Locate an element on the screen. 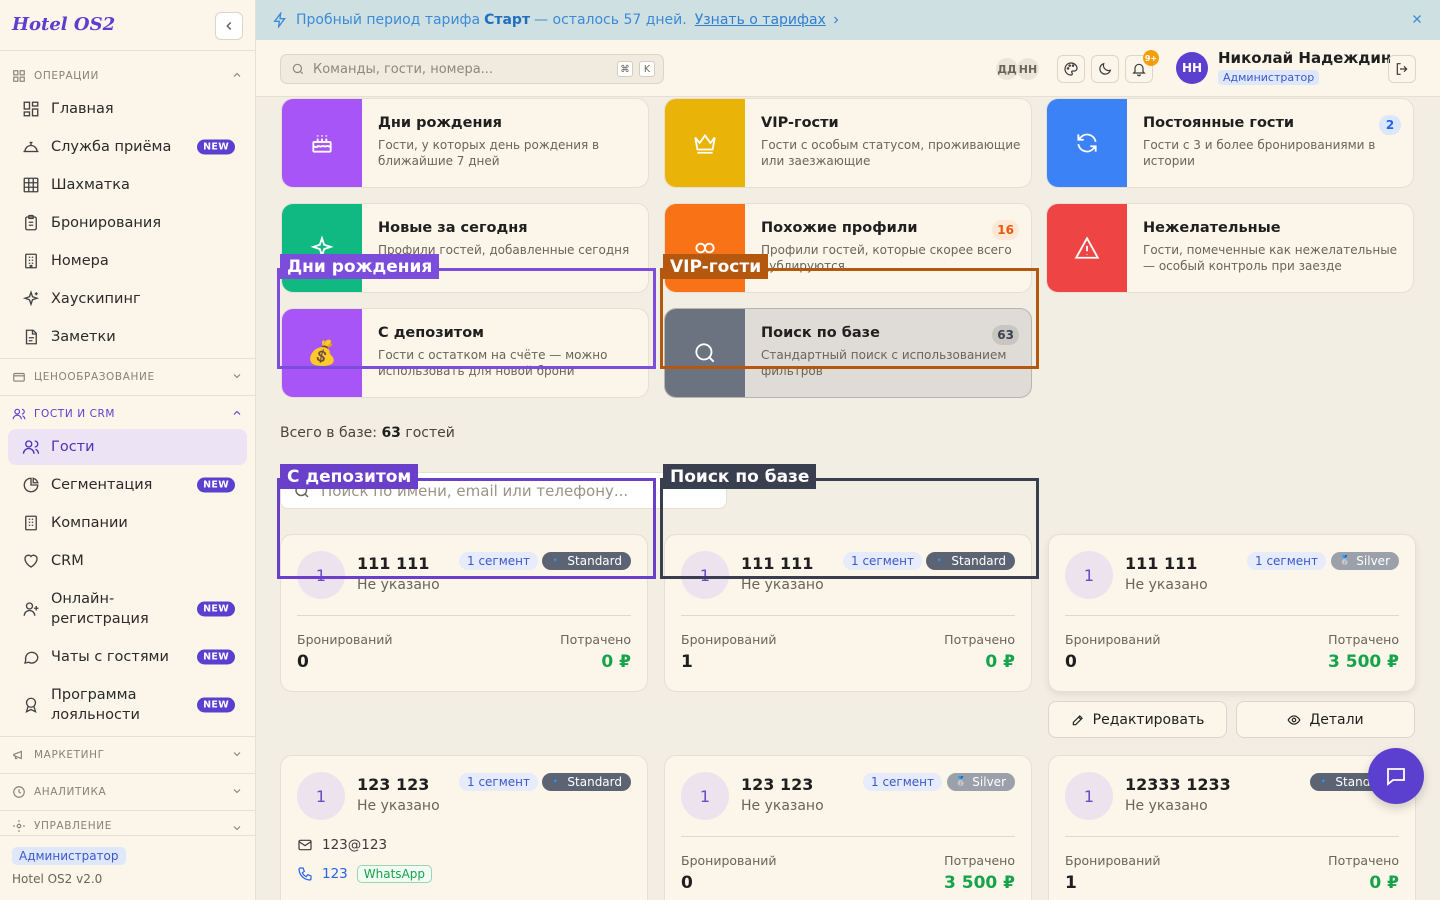  logout-button is located at coordinates (1402, 69).